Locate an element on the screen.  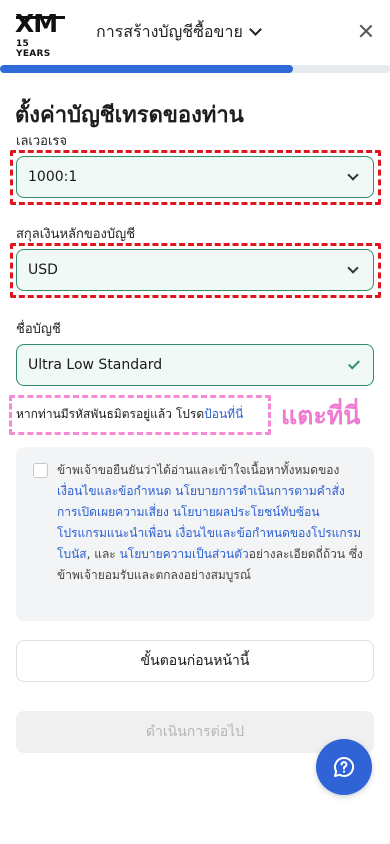
agreement-link: โปรแกรมแนะนำเพื่อน is located at coordinates (114, 533).